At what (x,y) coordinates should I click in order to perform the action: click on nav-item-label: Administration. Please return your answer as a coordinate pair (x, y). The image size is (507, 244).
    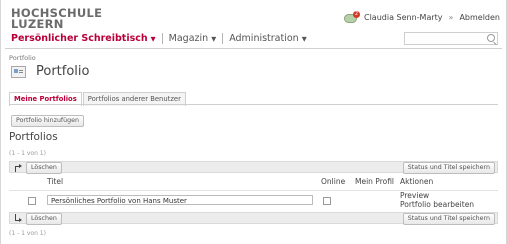
    Looking at the image, I should click on (264, 38).